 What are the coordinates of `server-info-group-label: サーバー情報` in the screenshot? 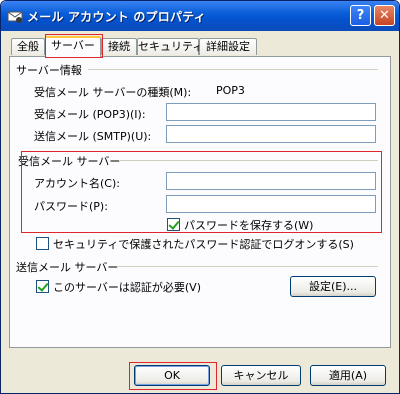 It's located at (49, 70).